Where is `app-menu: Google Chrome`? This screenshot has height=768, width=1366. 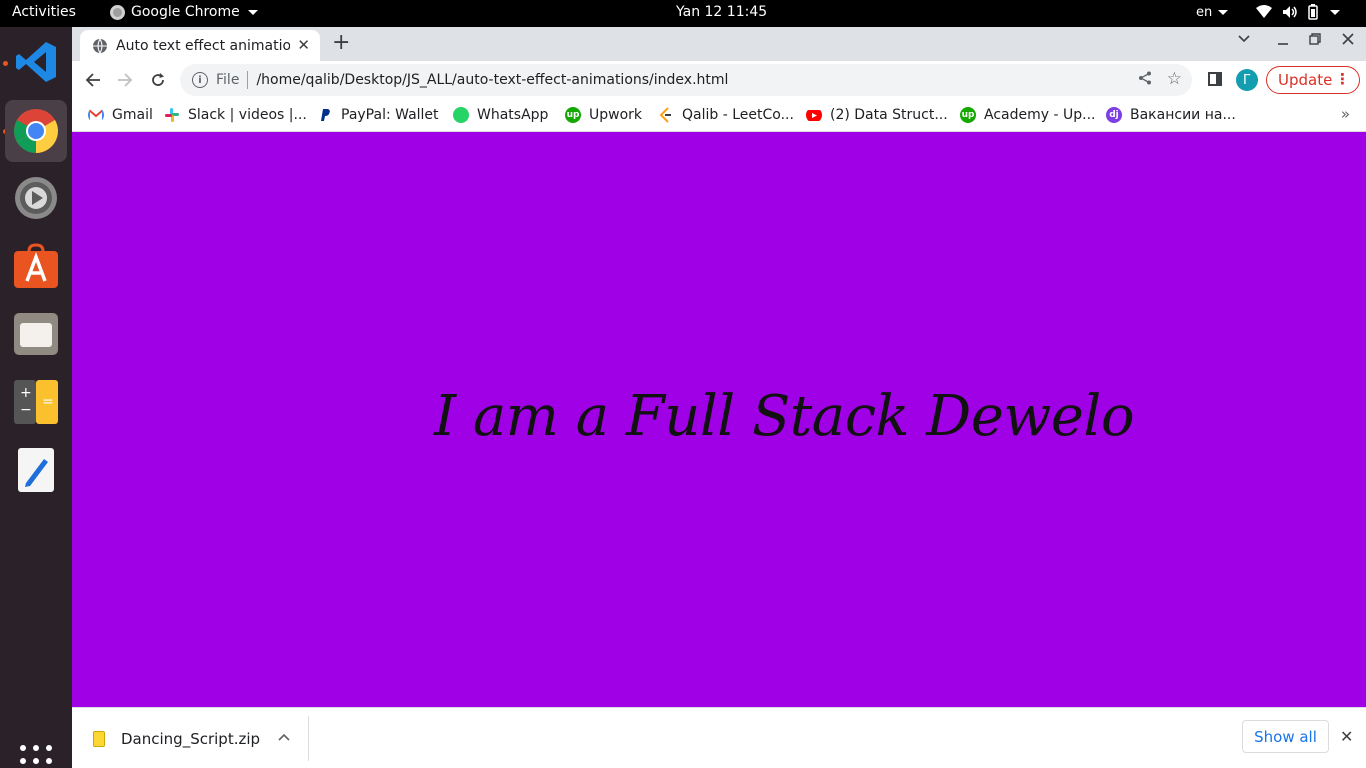 app-menu: Google Chrome is located at coordinates (184, 12).